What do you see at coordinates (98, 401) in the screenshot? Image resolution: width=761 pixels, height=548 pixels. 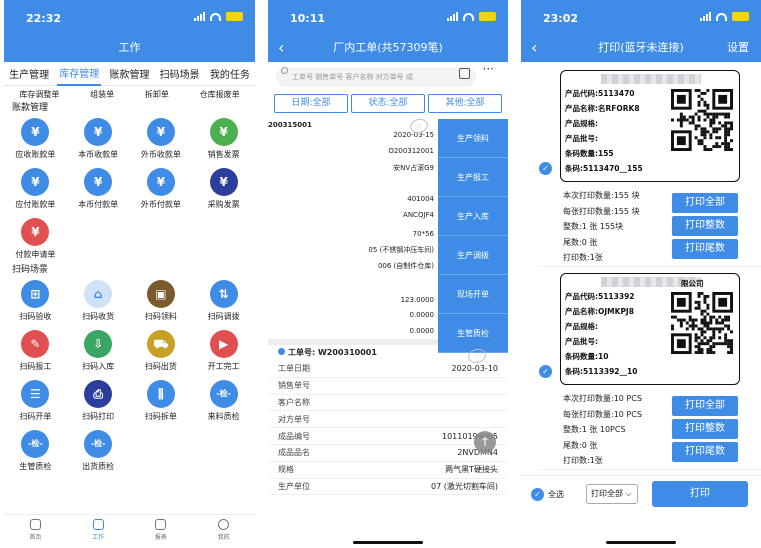 I see `scan-item-9: ⎙ 扫码打印` at bounding box center [98, 401].